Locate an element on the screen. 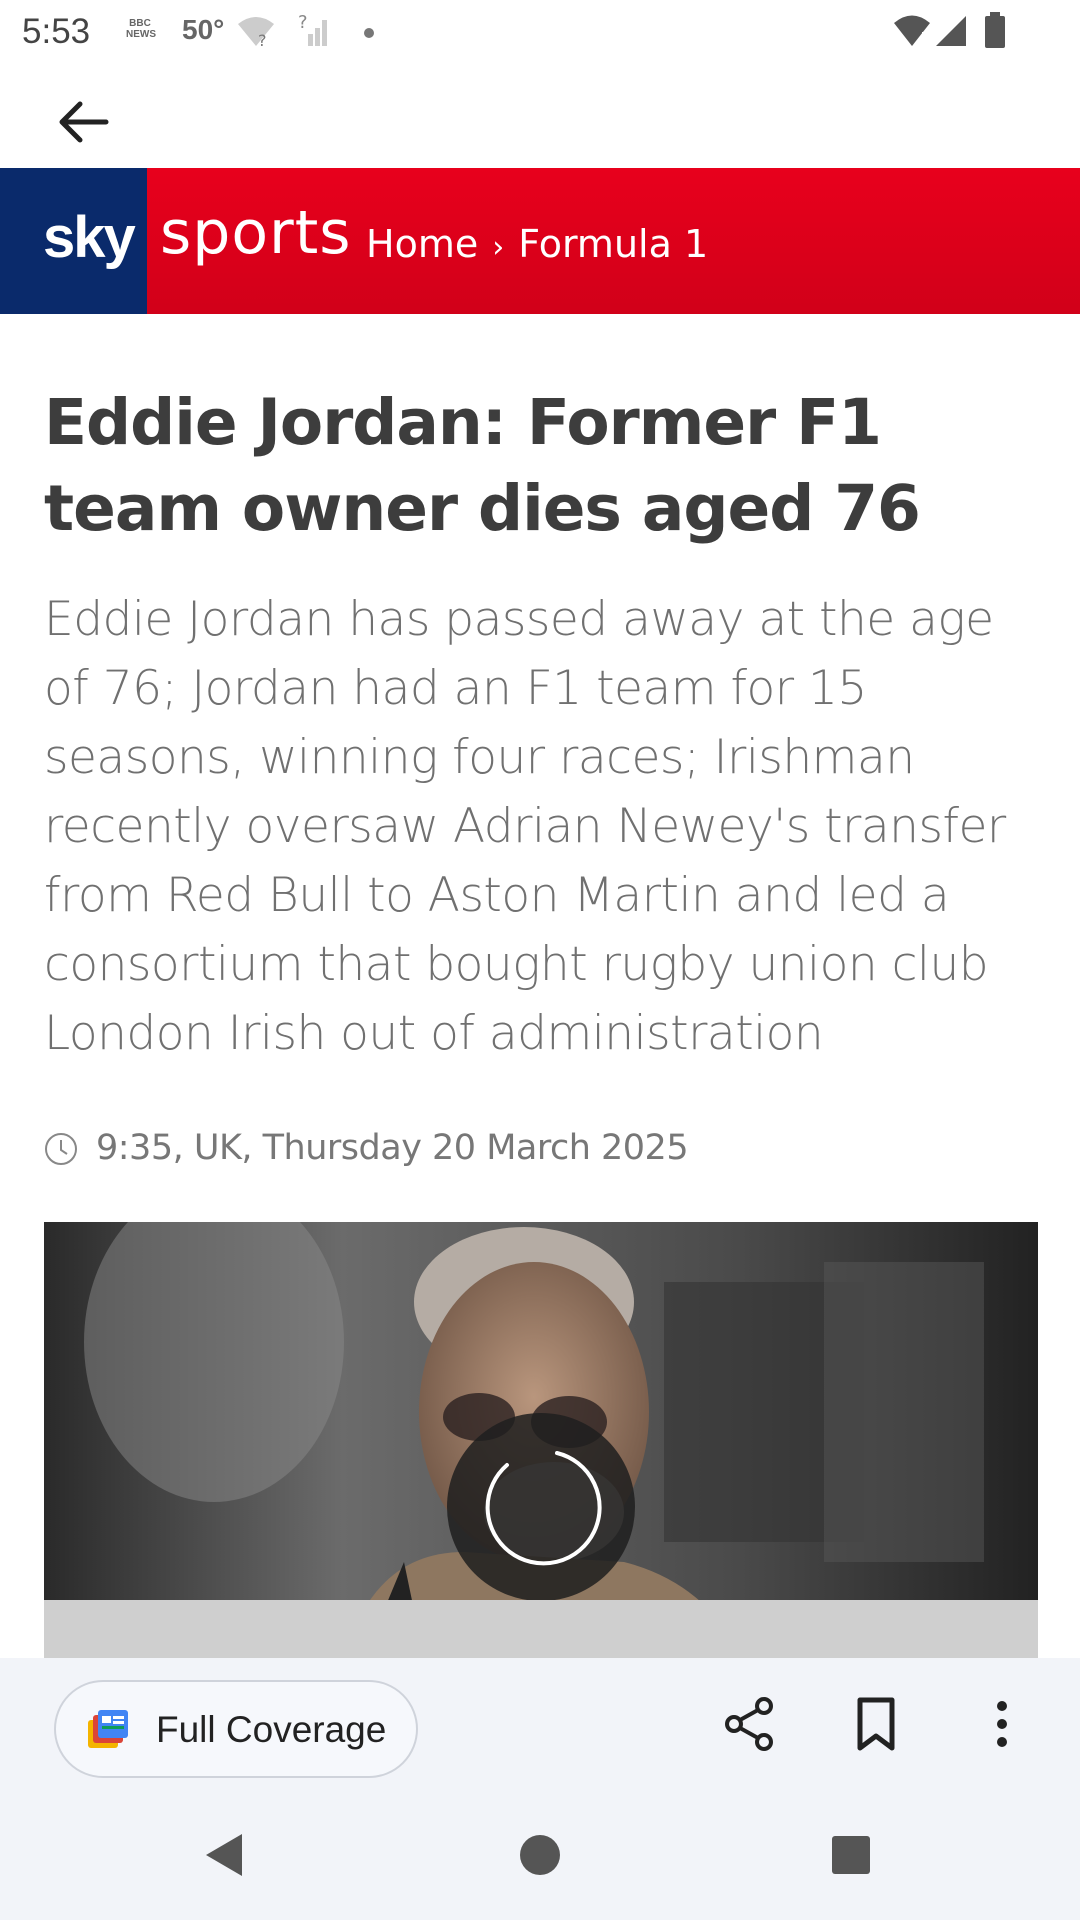 The height and width of the screenshot is (1920, 1080). bbc-news-icon: BBC NEWS is located at coordinates (141, 29).